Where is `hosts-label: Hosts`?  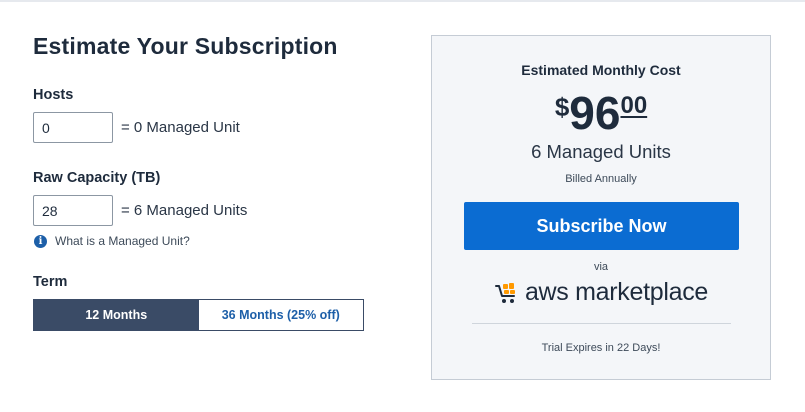
hosts-label: Hosts is located at coordinates (53, 95).